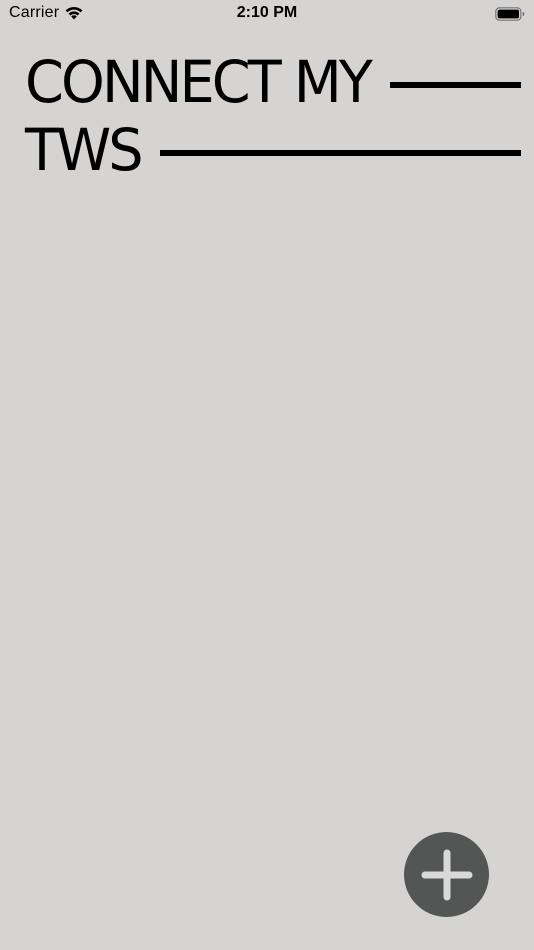  What do you see at coordinates (199, 82) in the screenshot?
I see `title-text-line-1: CONNECT MY` at bounding box center [199, 82].